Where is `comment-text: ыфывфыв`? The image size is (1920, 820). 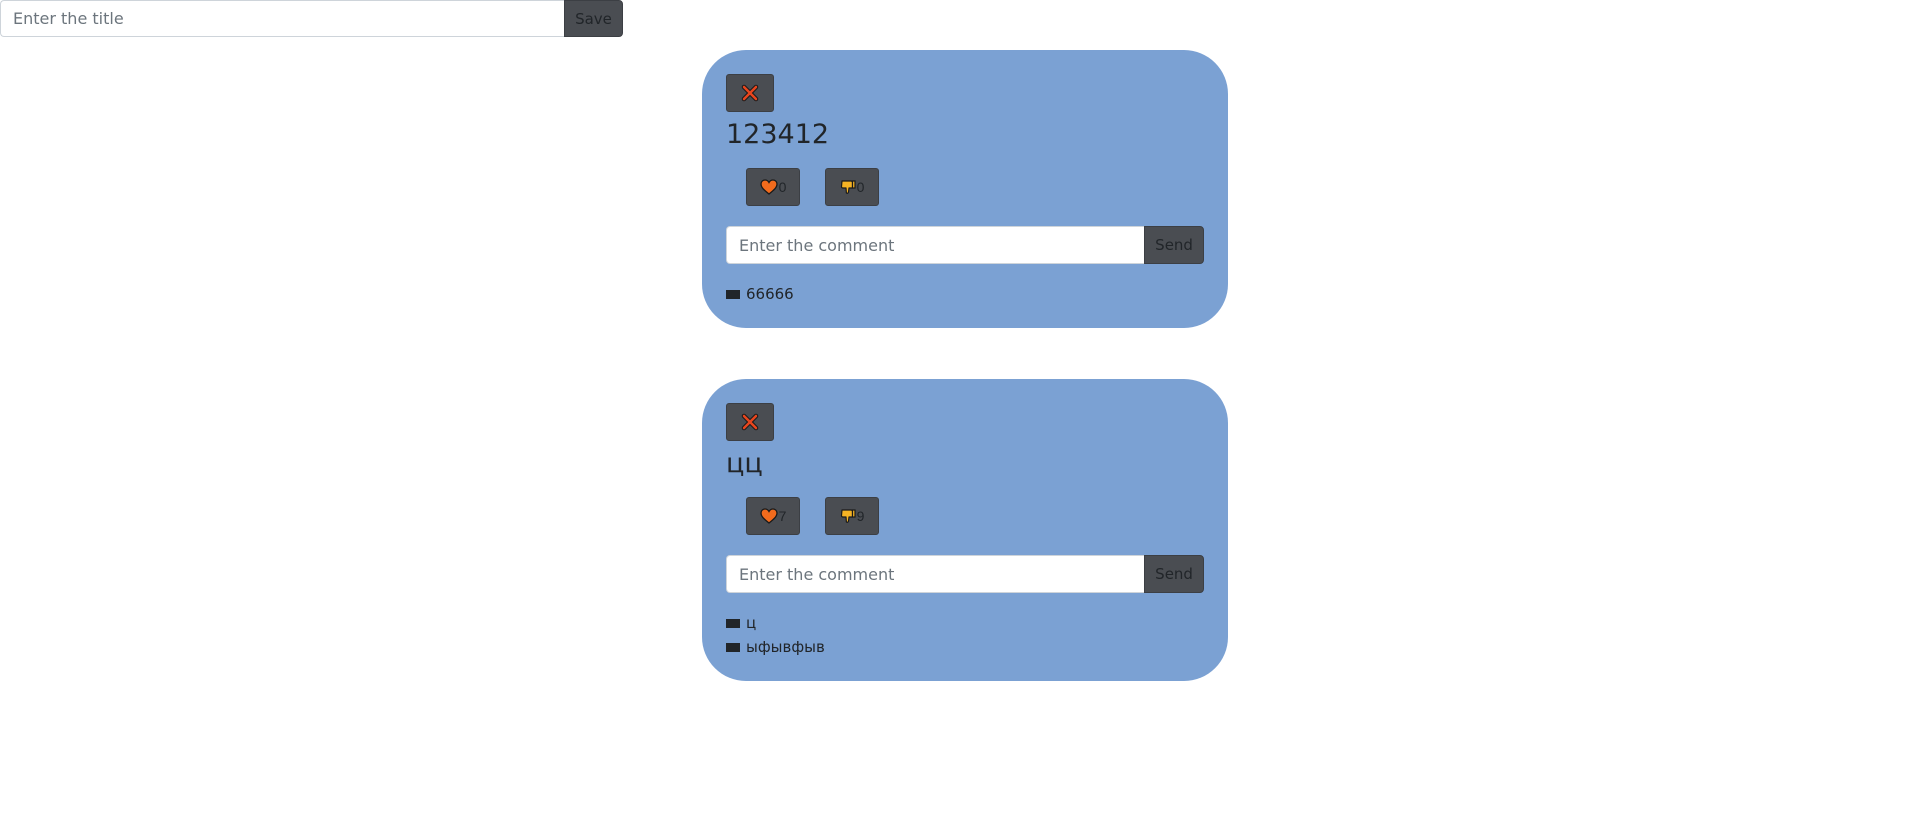 comment-text: ыфывфыв is located at coordinates (785, 647).